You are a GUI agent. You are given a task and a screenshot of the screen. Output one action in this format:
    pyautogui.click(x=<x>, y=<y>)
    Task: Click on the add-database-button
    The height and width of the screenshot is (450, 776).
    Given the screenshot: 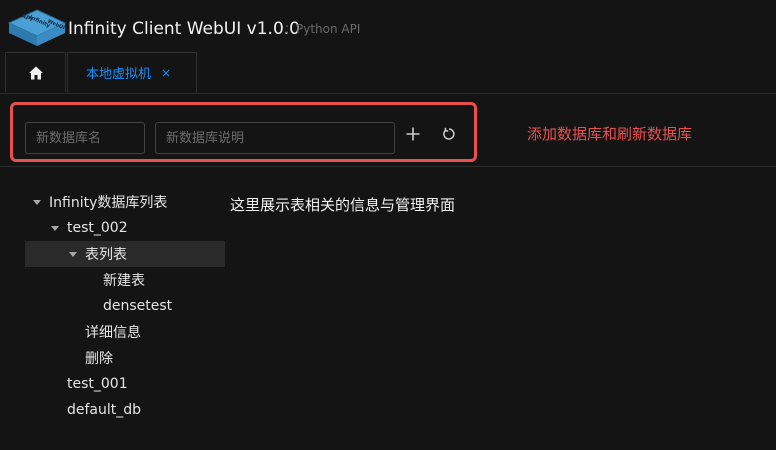 What is the action you would take?
    pyautogui.click(x=413, y=134)
    